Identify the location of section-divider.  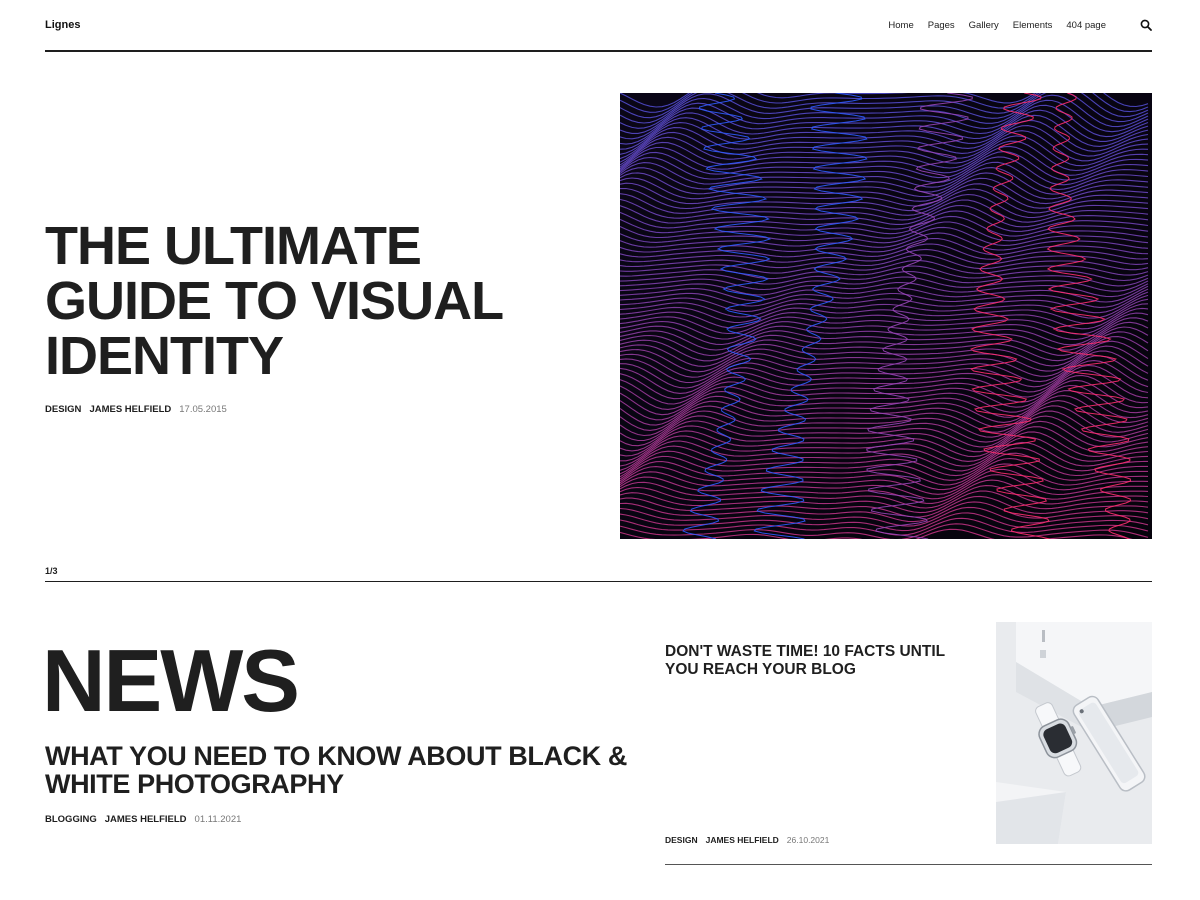
(598, 581).